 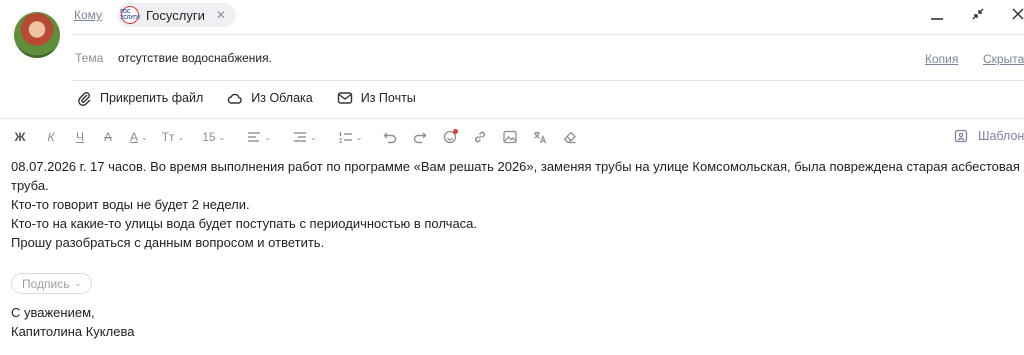 What do you see at coordinates (88, 15) in the screenshot?
I see `to-label: Кому` at bounding box center [88, 15].